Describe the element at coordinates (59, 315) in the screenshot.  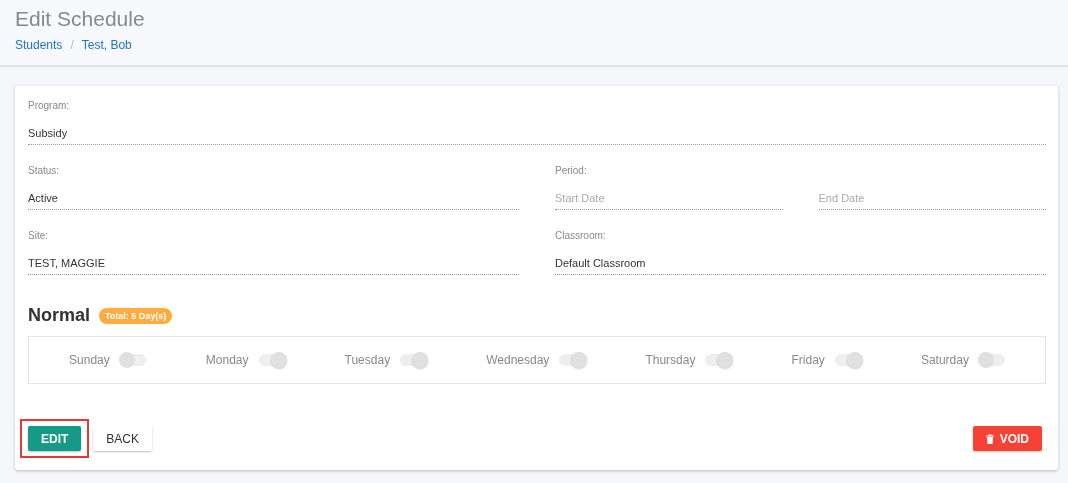
I see `section-title: Normal` at that location.